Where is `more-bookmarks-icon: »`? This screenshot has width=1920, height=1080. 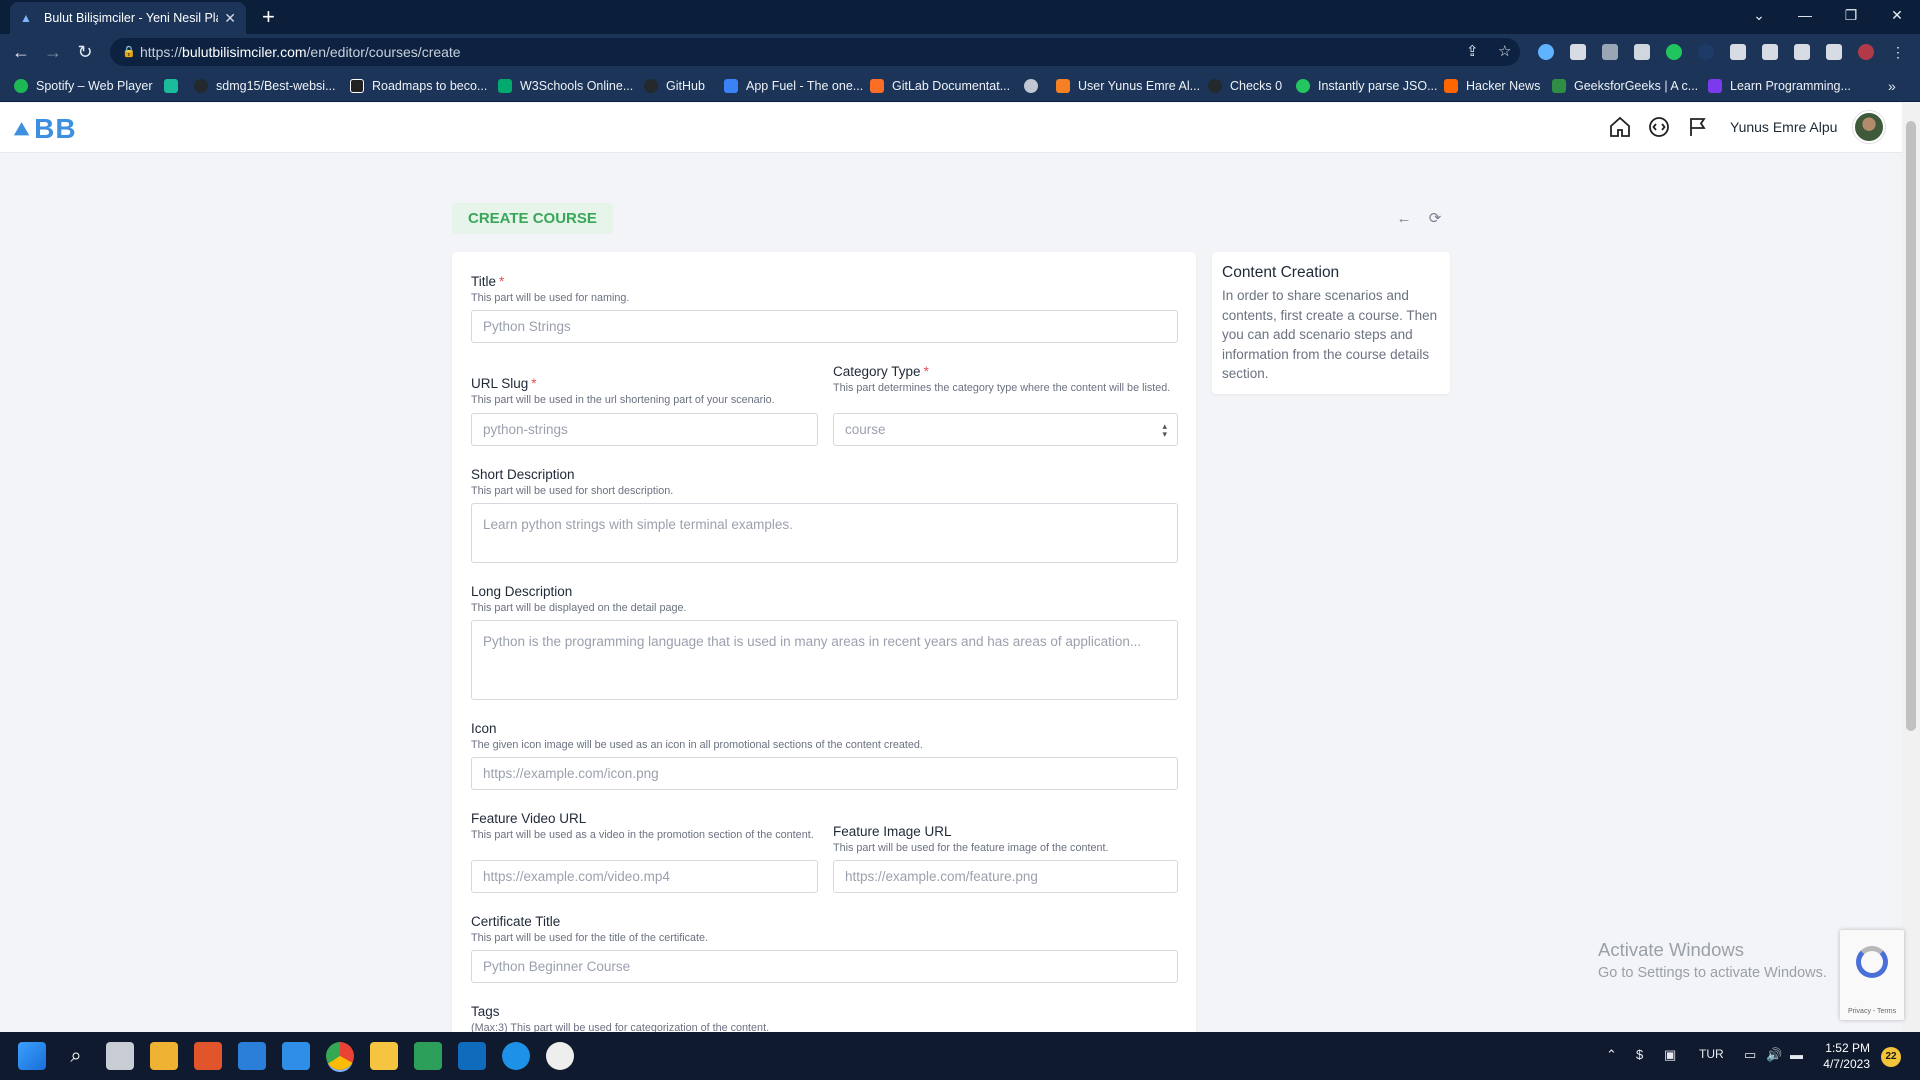 more-bookmarks-icon: » is located at coordinates (1892, 86).